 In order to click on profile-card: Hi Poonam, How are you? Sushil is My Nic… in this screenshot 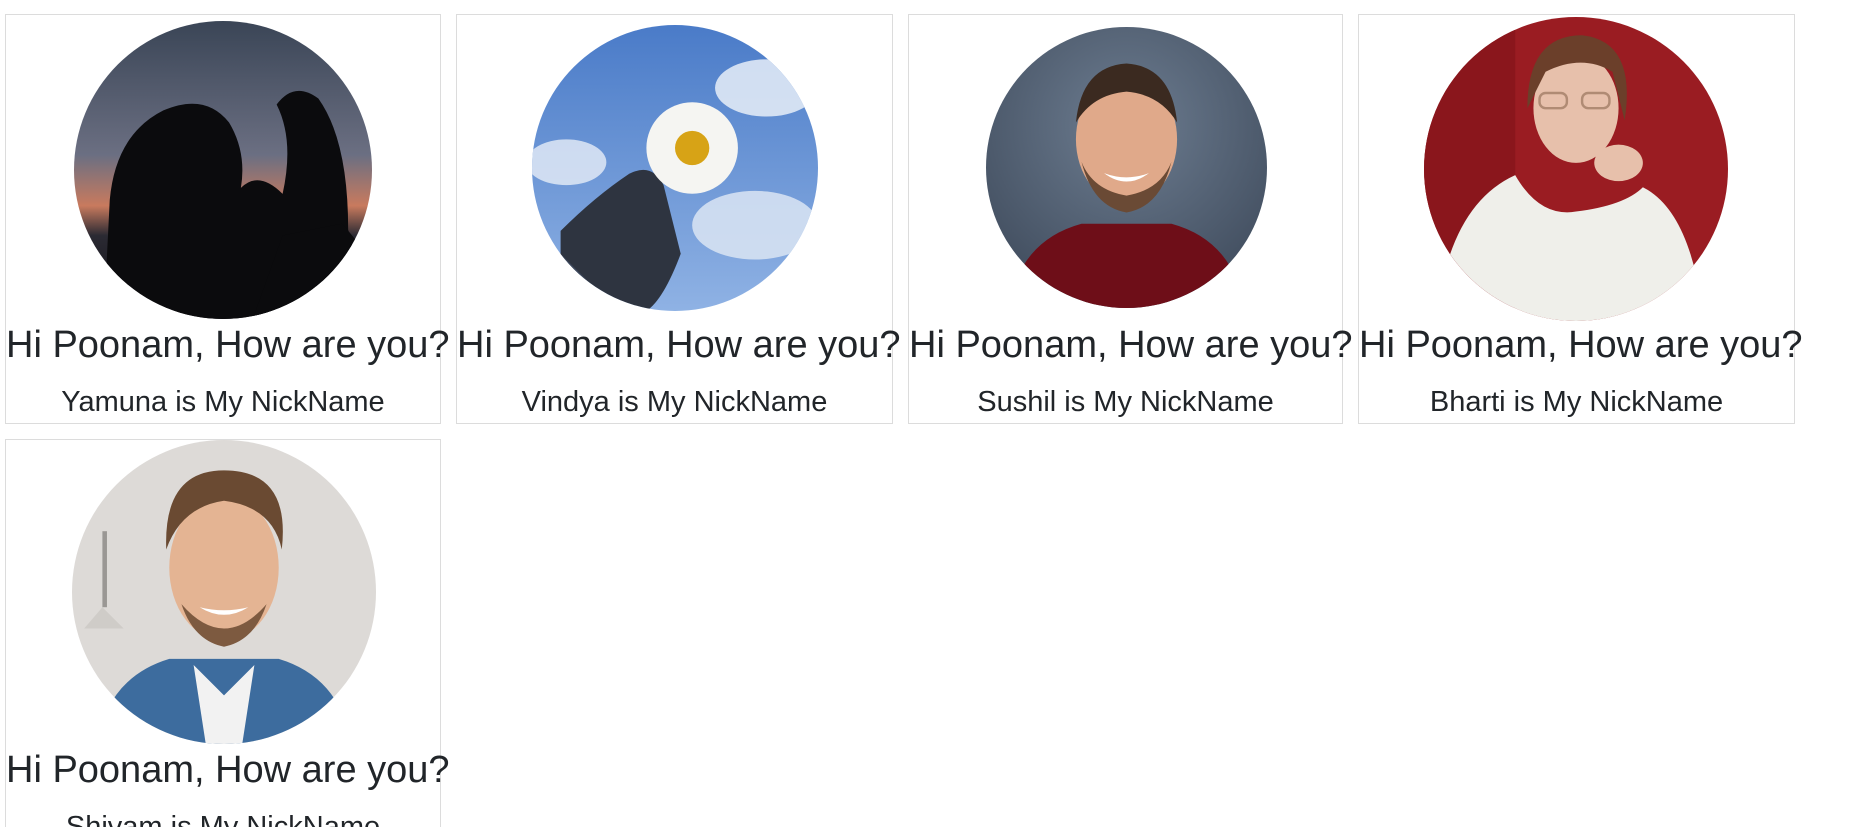, I will do `click(1130, 219)`.